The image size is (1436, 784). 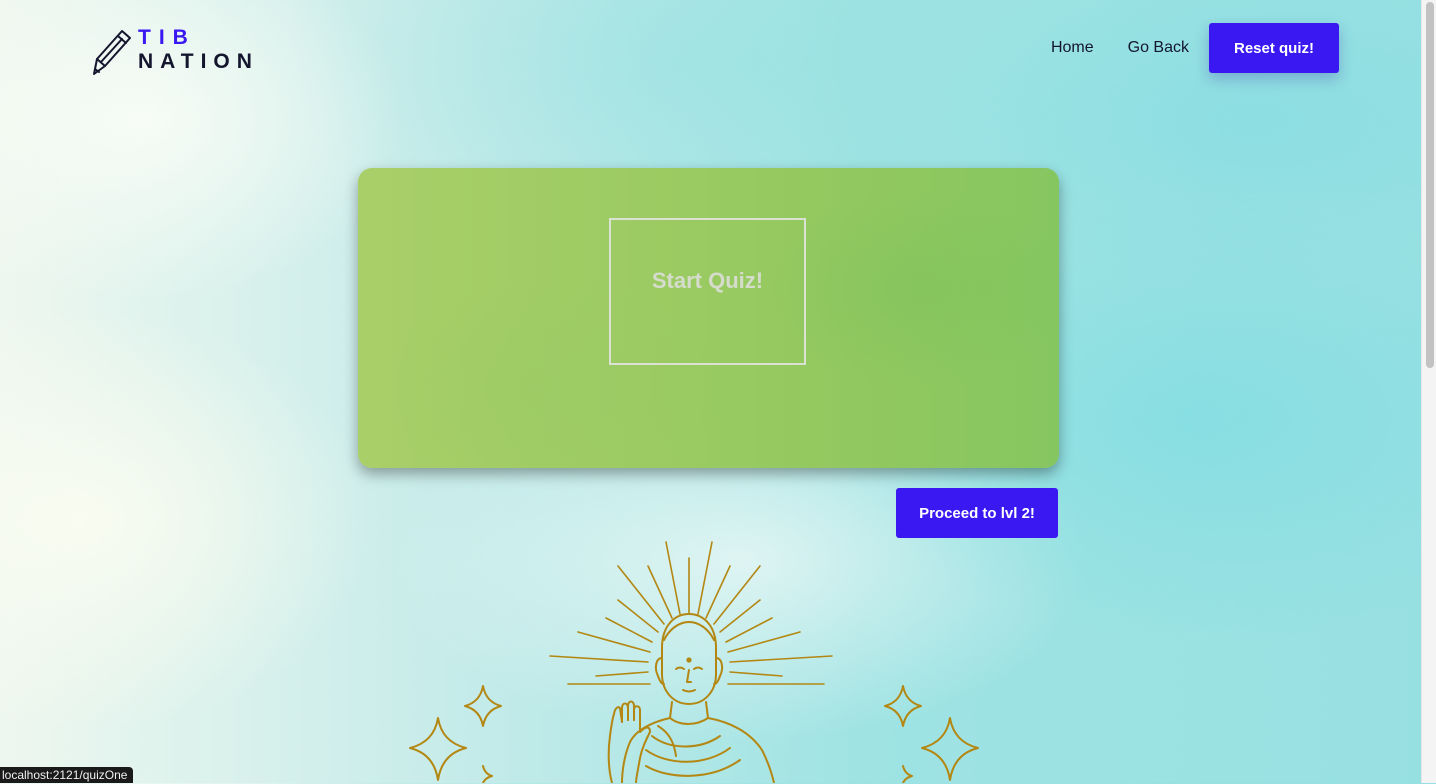 What do you see at coordinates (1158, 48) in the screenshot?
I see `nav-go-back-link: Go Back` at bounding box center [1158, 48].